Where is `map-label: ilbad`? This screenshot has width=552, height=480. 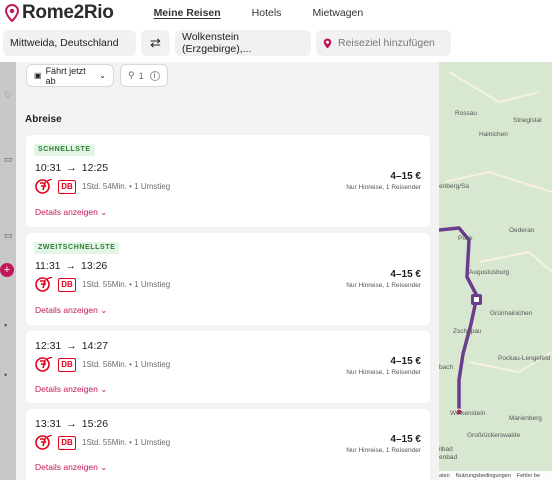 map-label: ilbad is located at coordinates (446, 449).